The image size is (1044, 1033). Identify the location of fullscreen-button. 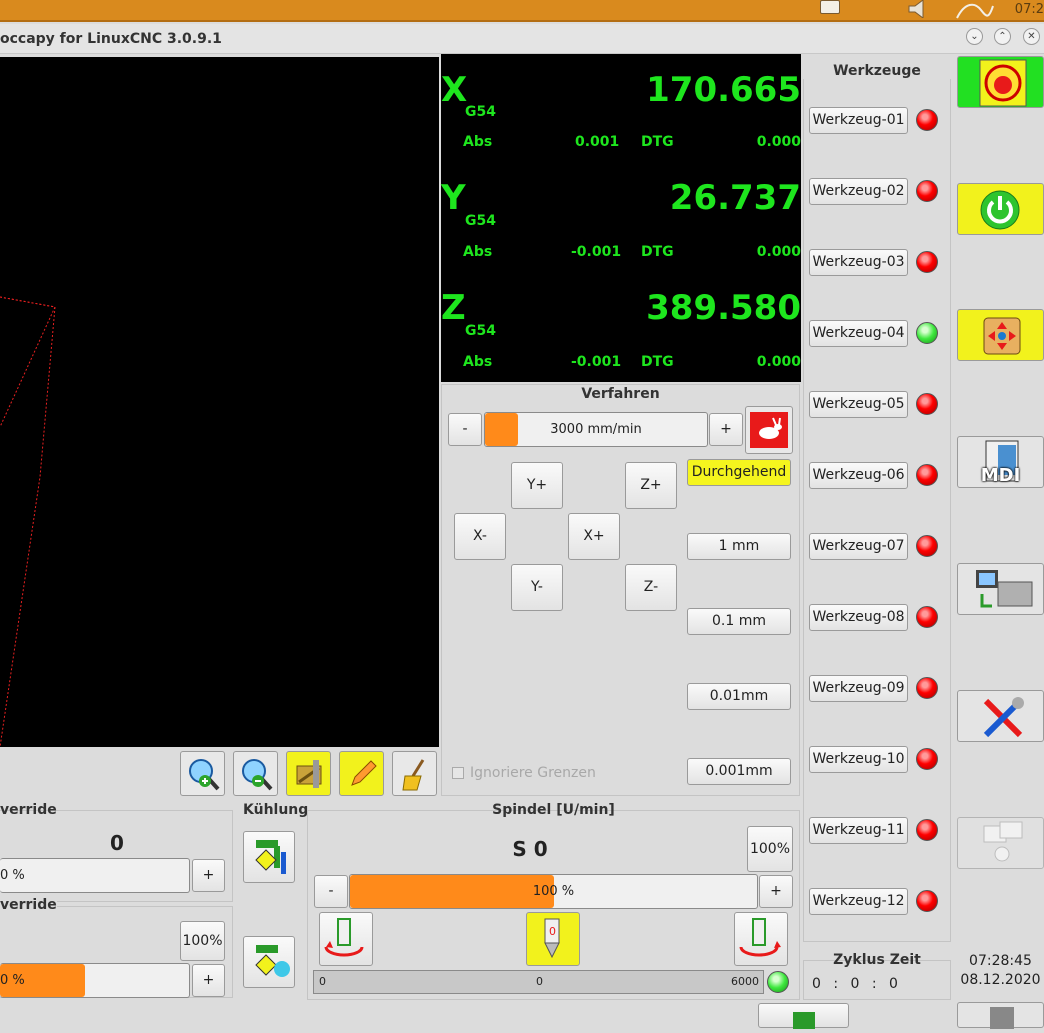
(803, 1016).